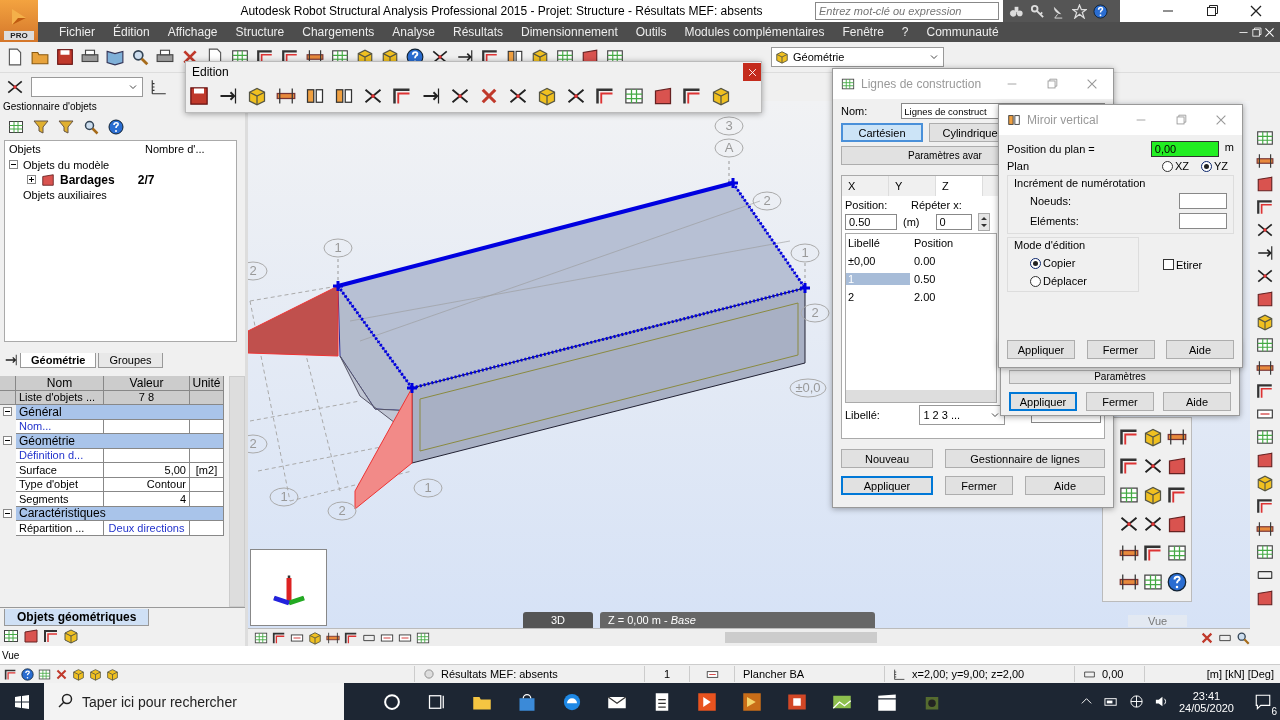 This screenshot has height=720, width=1280. What do you see at coordinates (953, 222) in the screenshot?
I see `repeat-field: 0` at bounding box center [953, 222].